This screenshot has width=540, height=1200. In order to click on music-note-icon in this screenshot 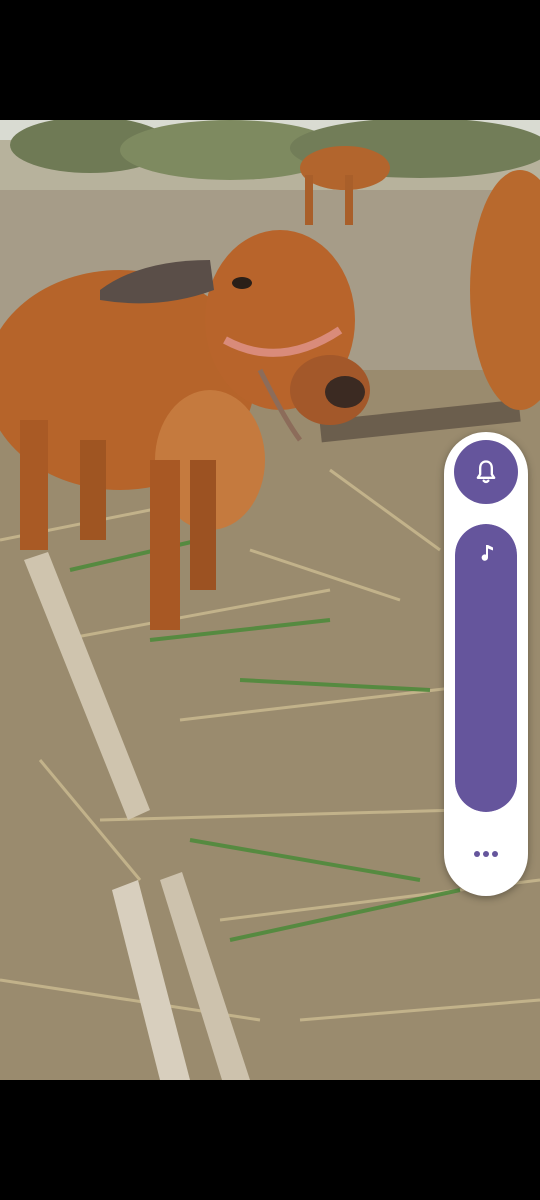, I will do `click(487, 553)`.